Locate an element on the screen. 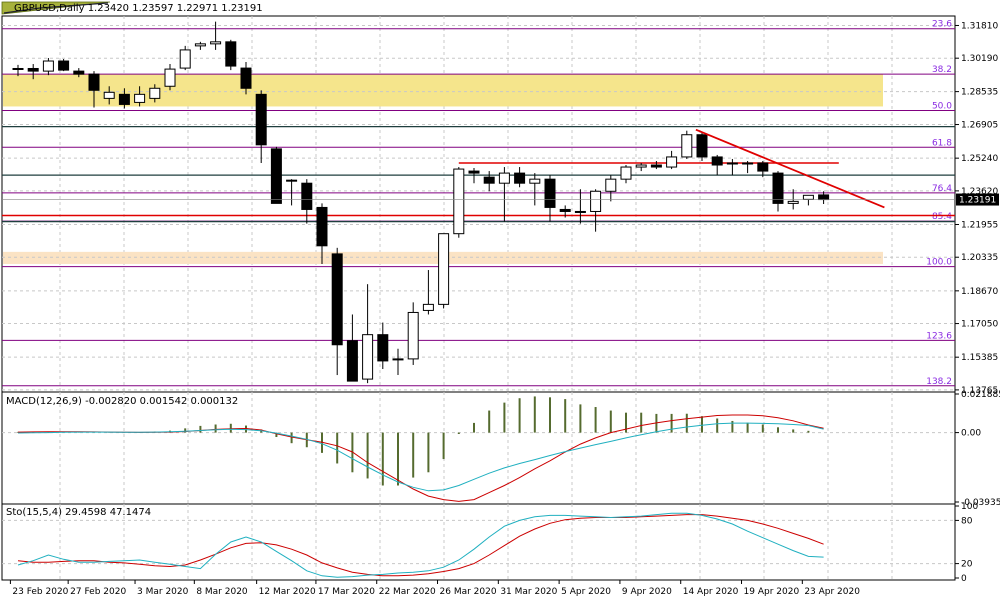 This screenshot has width=1000, height=604. date-axis-label: 26 Mar 2020 is located at coordinates (468, 592).